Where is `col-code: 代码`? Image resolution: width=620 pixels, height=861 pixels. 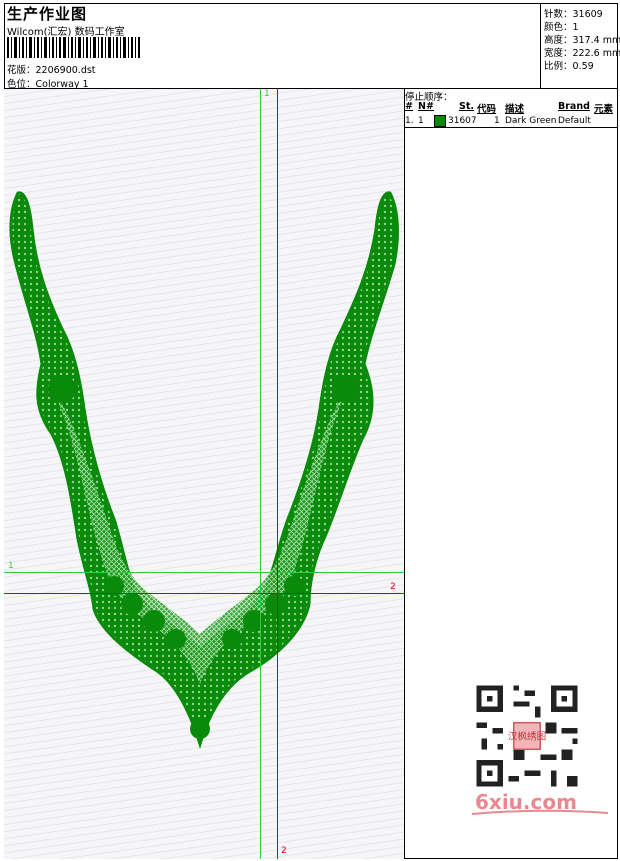
col-code: 代码 is located at coordinates (487, 109).